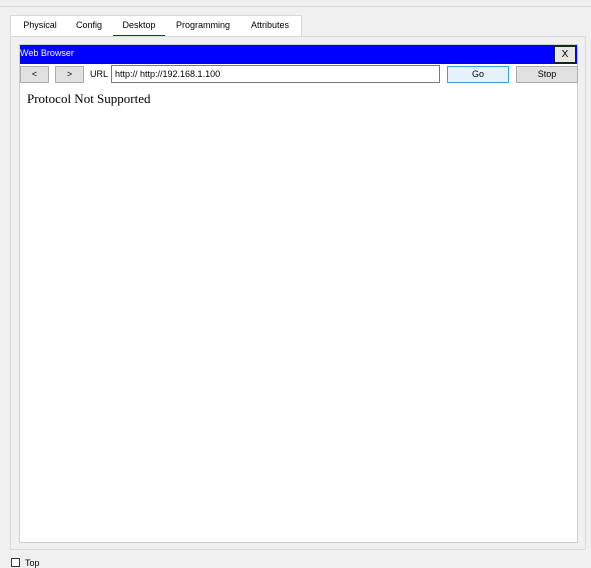 The width and height of the screenshot is (591, 568). I want to click on top-checkbox, so click(15, 562).